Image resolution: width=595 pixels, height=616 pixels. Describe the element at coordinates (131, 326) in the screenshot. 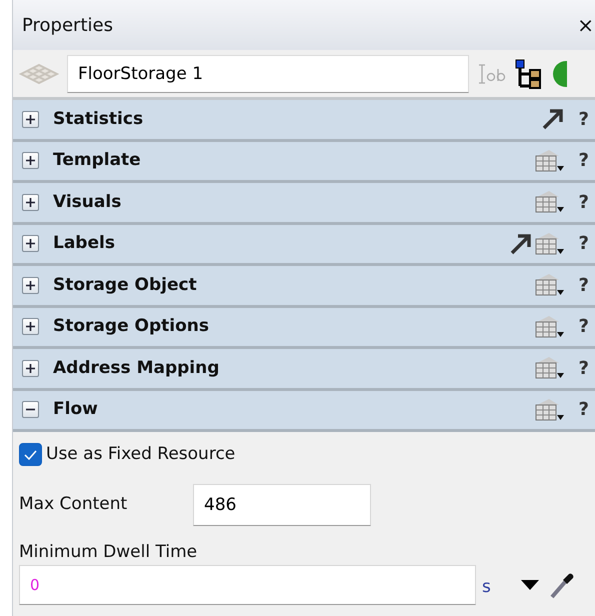

I see `section-label: Storage Options` at that location.